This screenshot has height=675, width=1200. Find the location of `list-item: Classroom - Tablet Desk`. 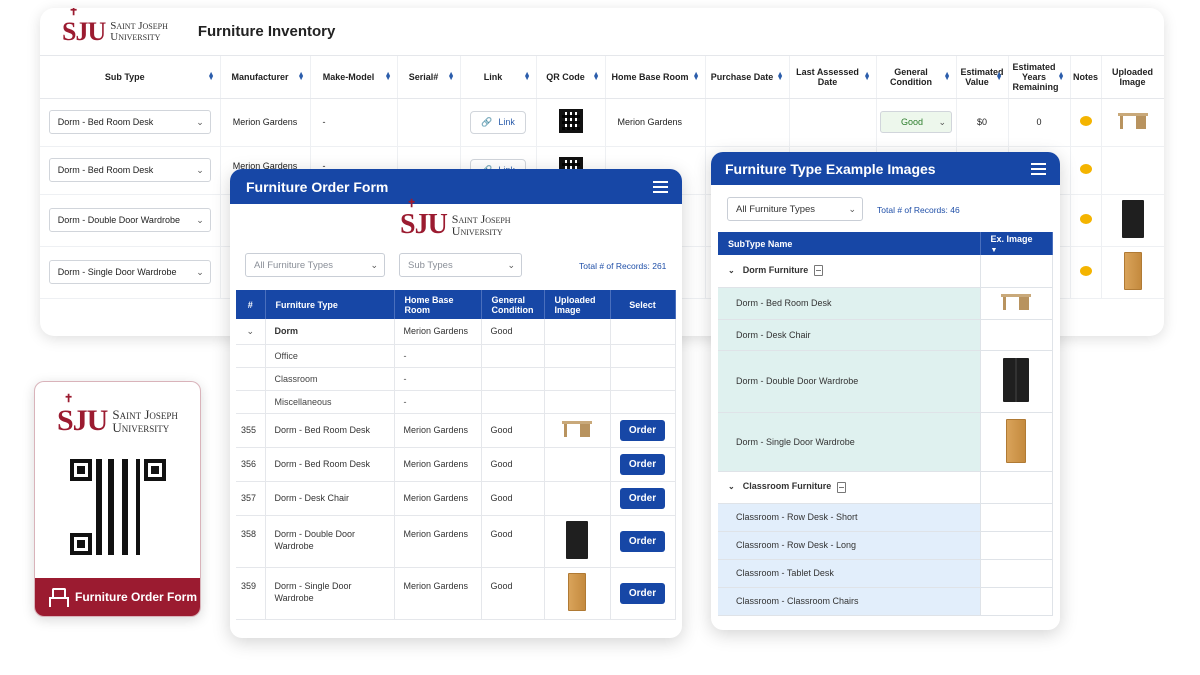

list-item: Classroom - Tablet Desk is located at coordinates (885, 573).